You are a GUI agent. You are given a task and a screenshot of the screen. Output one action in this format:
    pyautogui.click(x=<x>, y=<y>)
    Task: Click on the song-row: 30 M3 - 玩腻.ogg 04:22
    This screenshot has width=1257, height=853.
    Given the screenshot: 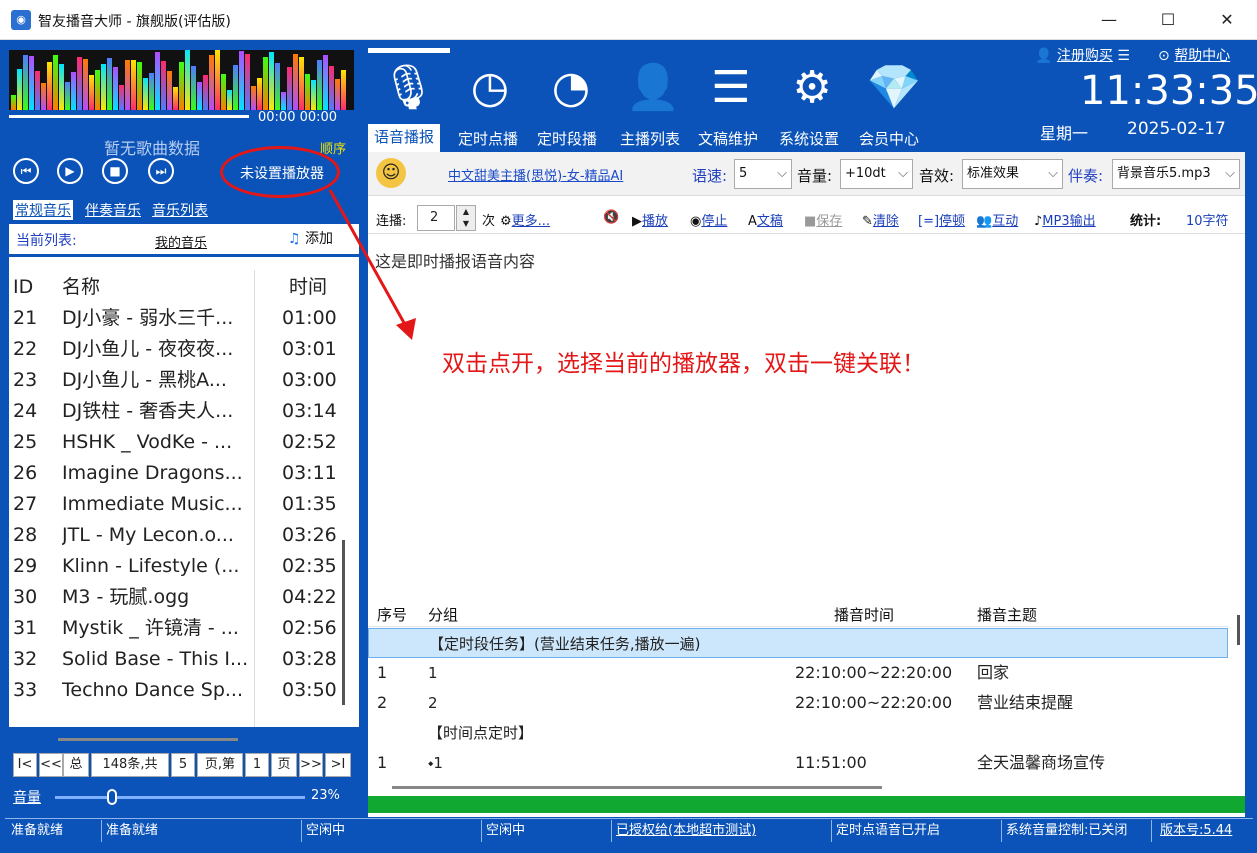 What is the action you would take?
    pyautogui.click(x=179, y=597)
    